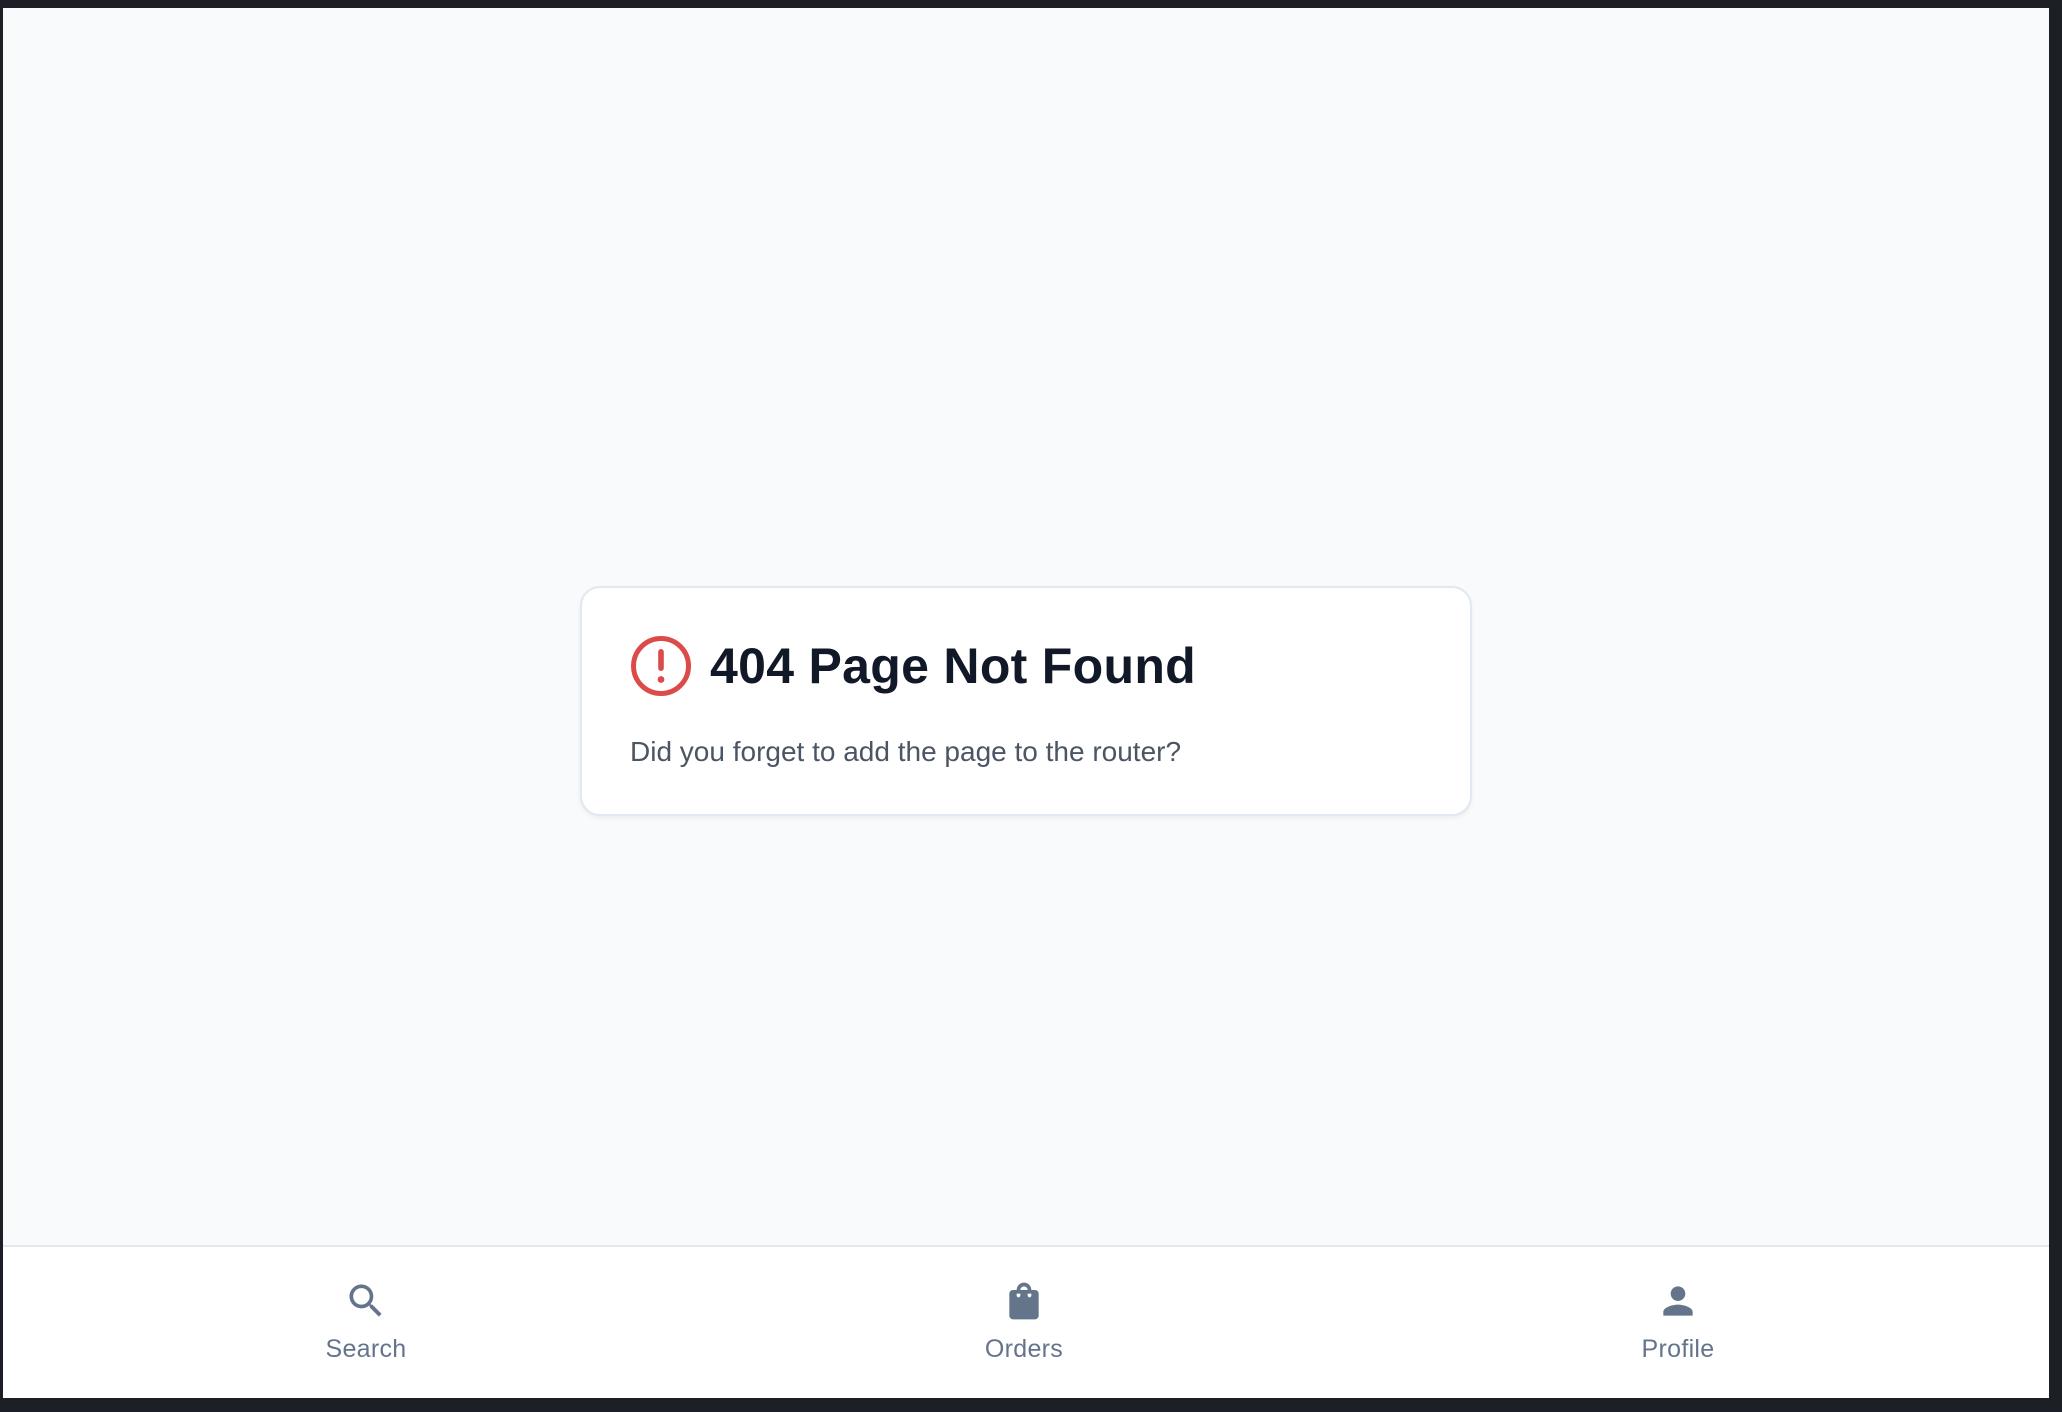 This screenshot has height=1412, width=2062. I want to click on shopping-bag-icon, so click(1024, 1301).